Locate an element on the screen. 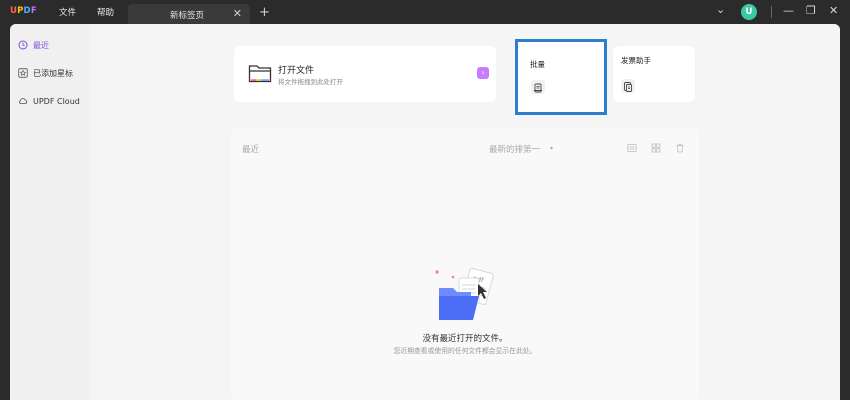 The height and width of the screenshot is (400, 850). sidebar-item-starred: 已添加星标 is located at coordinates (54, 73).